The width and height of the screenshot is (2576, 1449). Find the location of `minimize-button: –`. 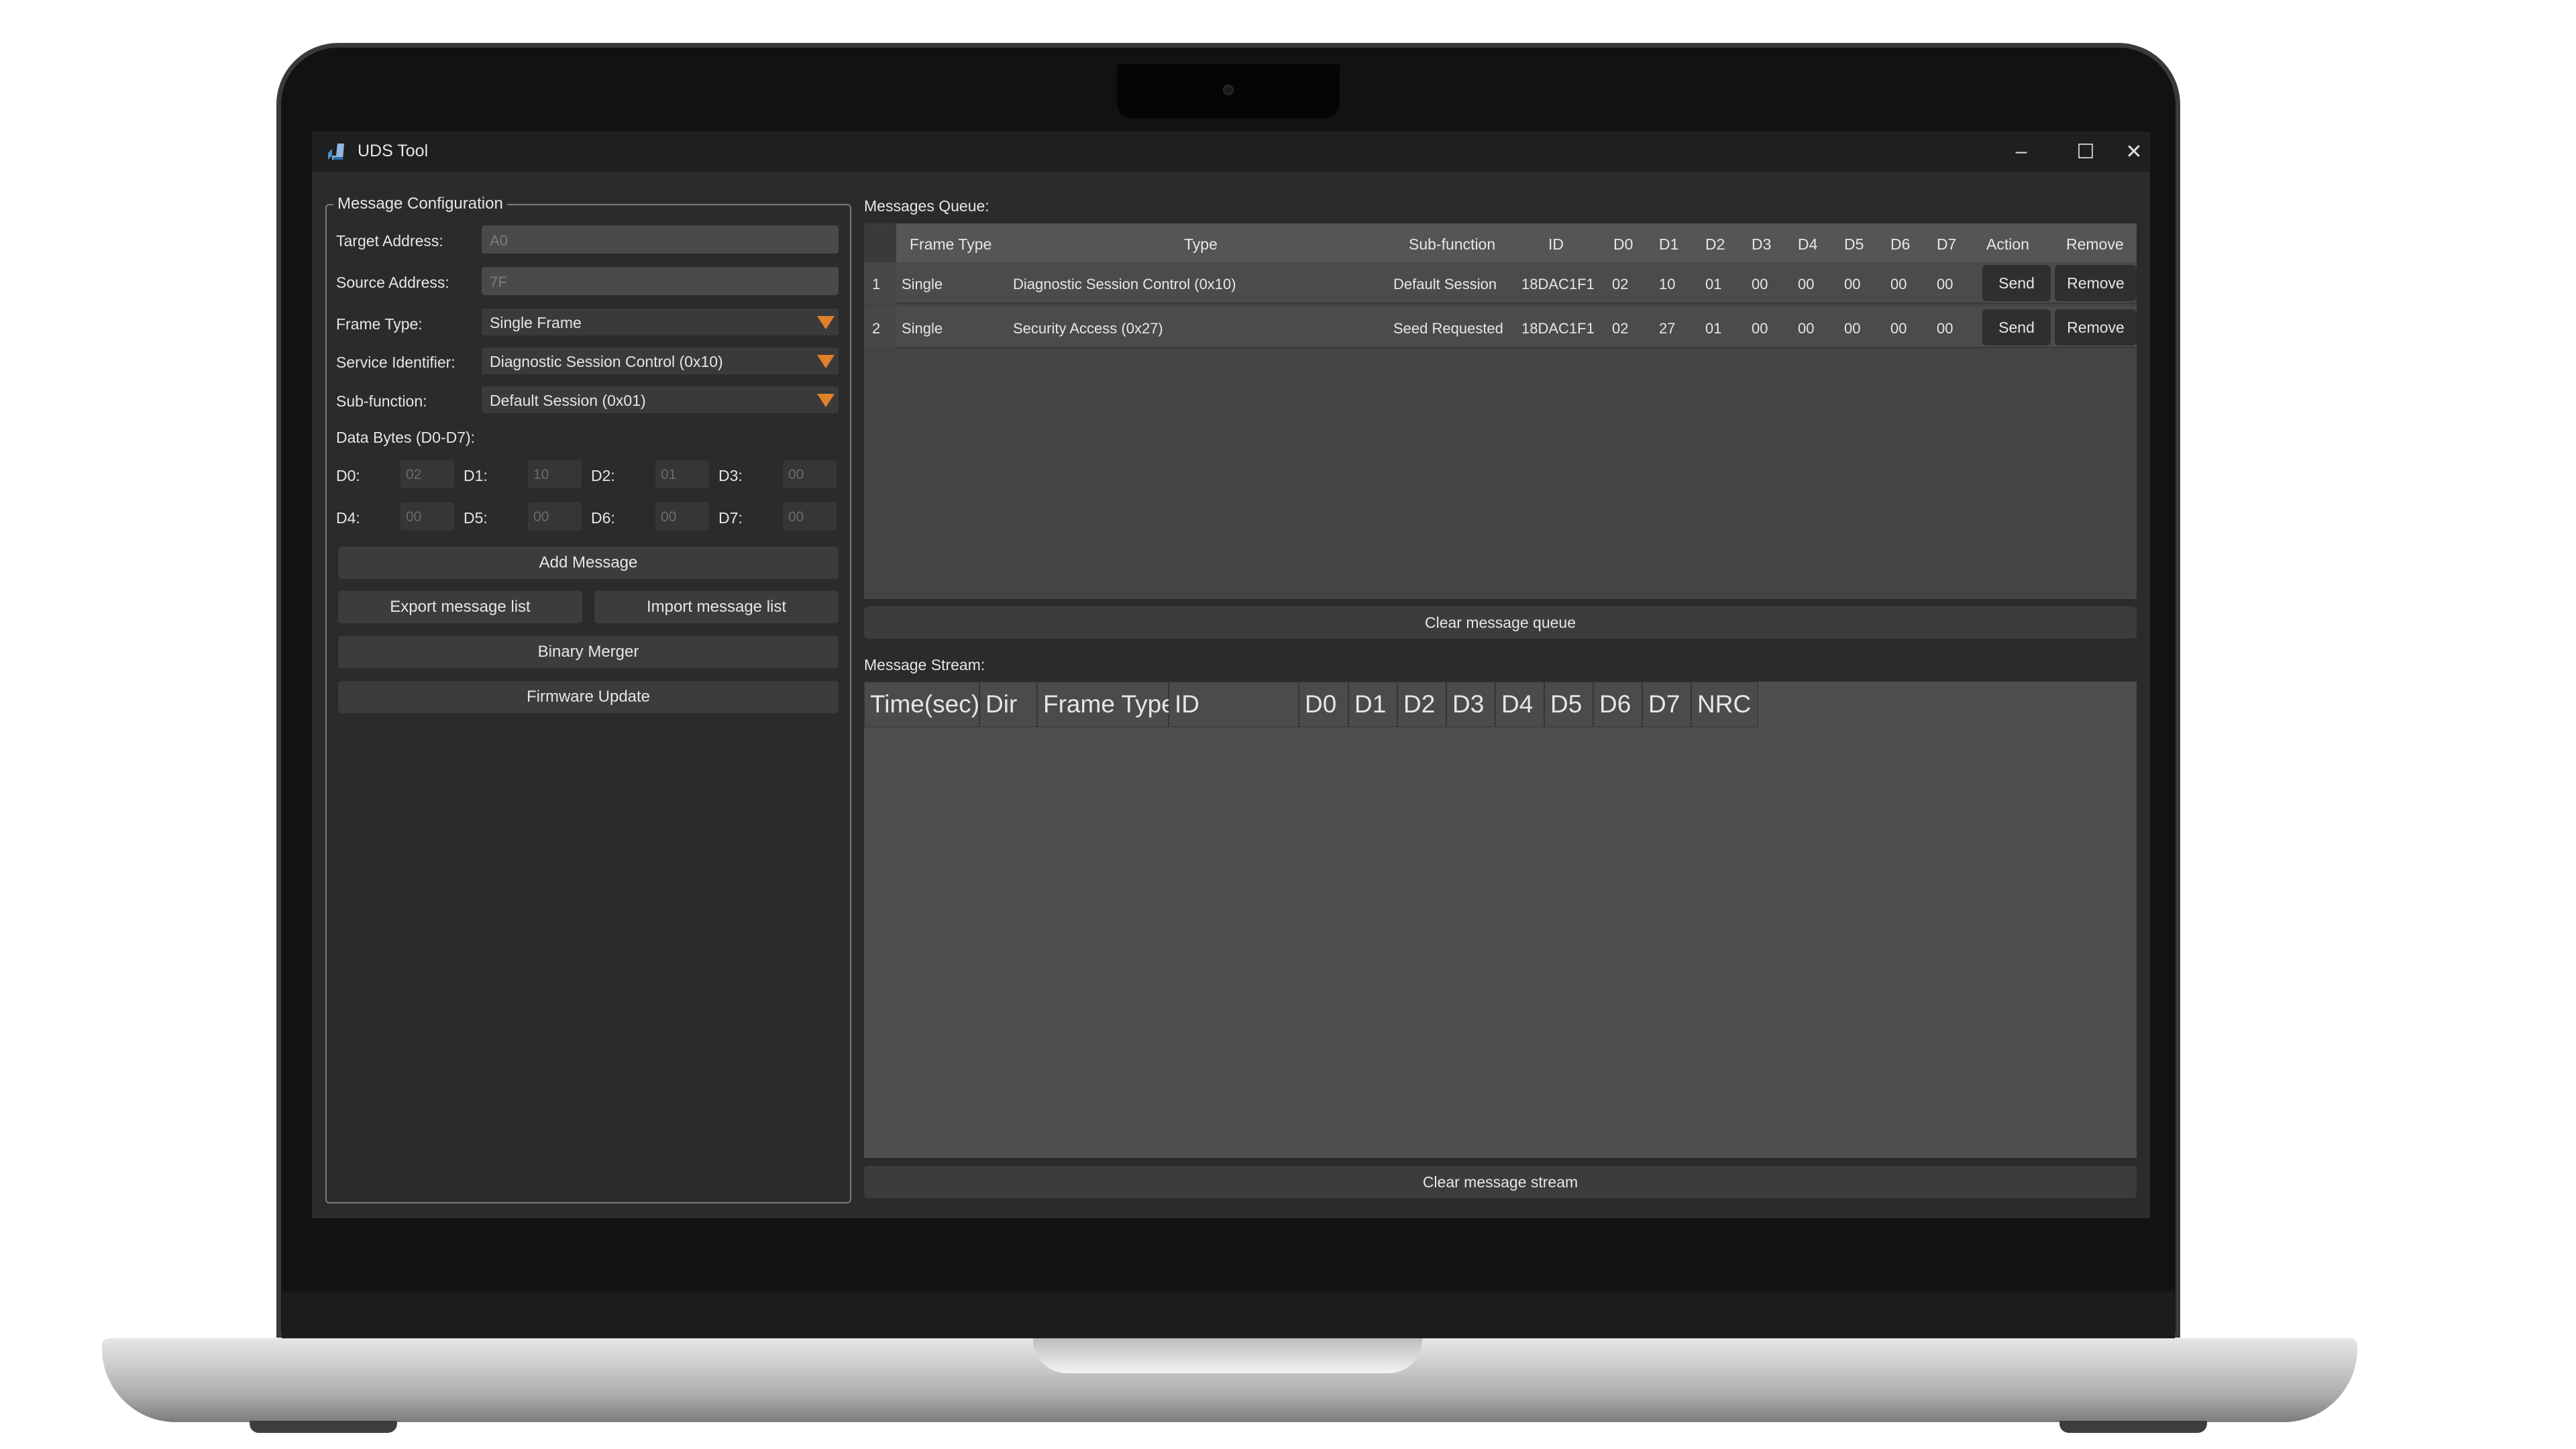

minimize-button: – is located at coordinates (2021, 151).